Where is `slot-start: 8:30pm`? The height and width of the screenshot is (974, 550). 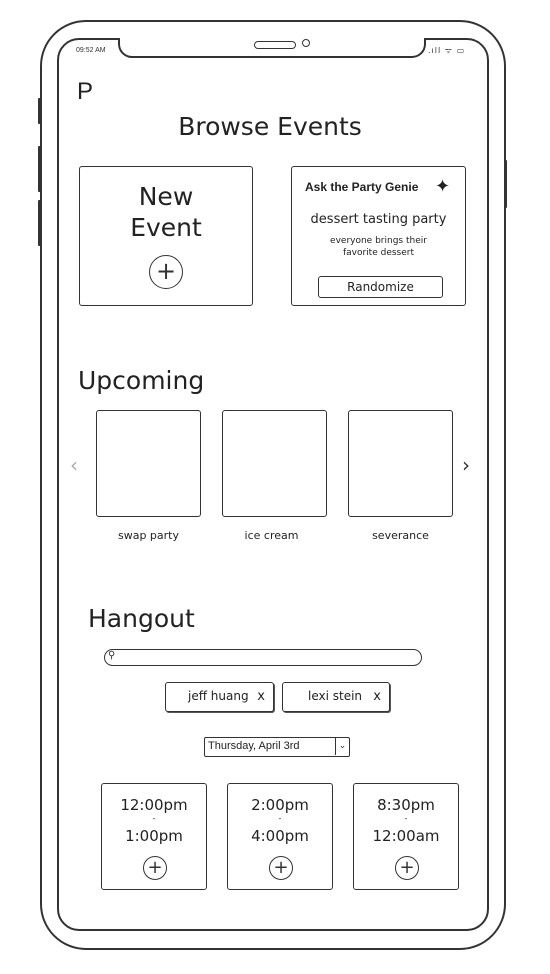
slot-start: 8:30pm is located at coordinates (406, 805).